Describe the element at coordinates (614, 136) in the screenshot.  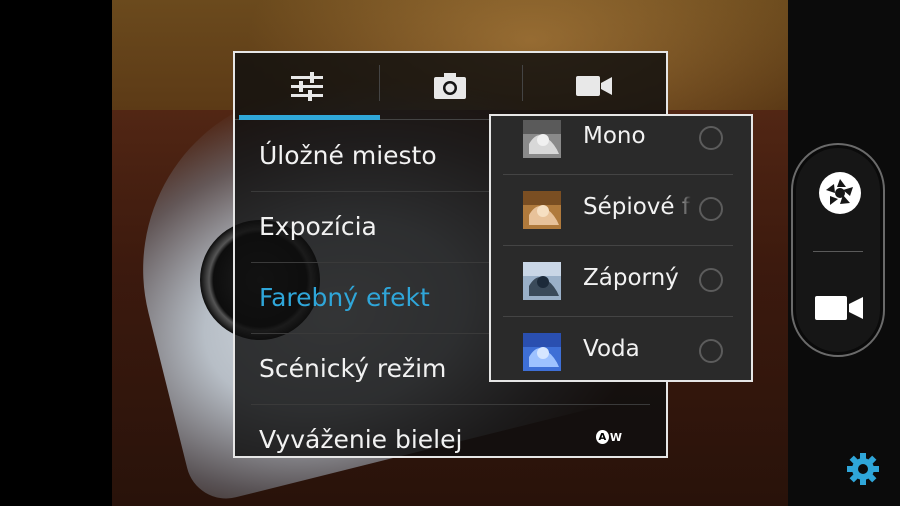
I see `effect-label: Mono` at that location.